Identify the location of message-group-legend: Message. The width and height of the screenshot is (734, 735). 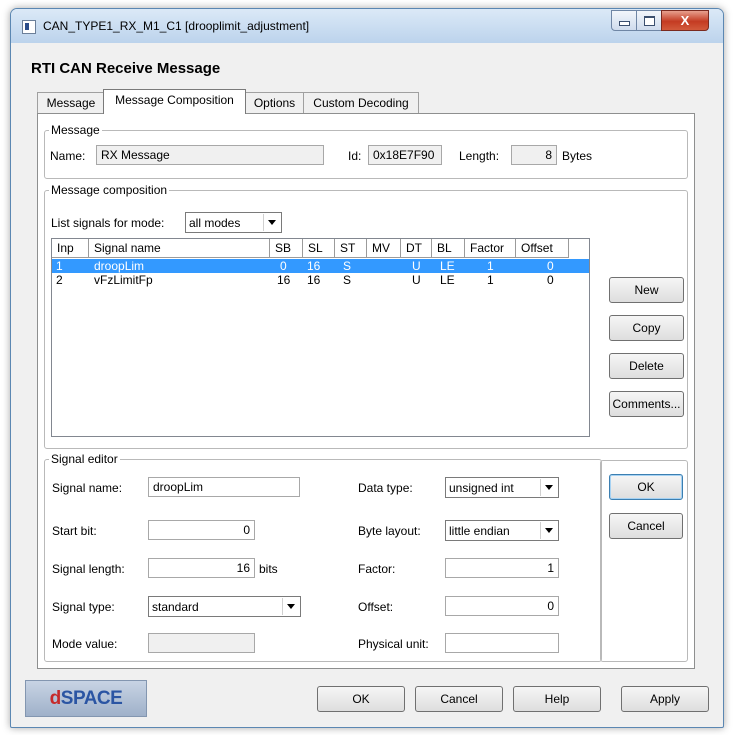
(75, 130).